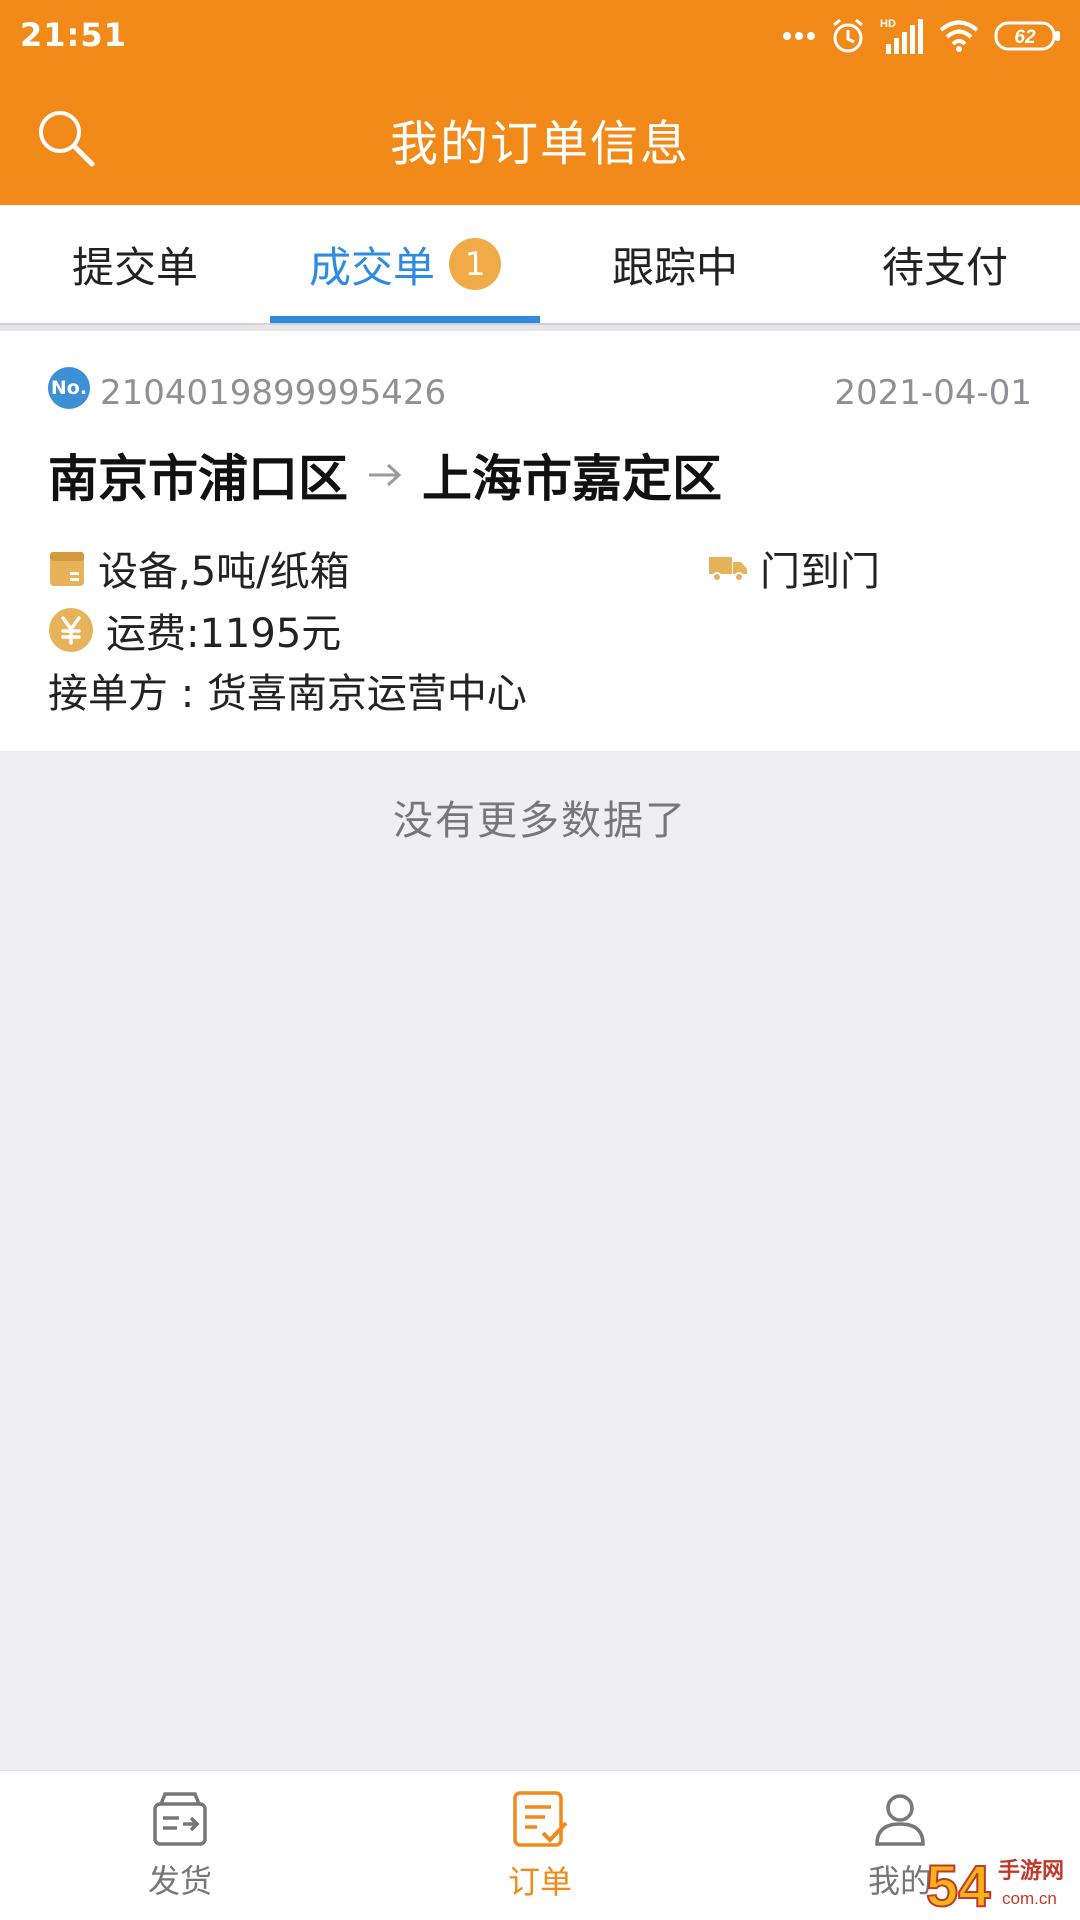 This screenshot has width=1080, height=1920. What do you see at coordinates (900, 1819) in the screenshot?
I see `user-icon` at bounding box center [900, 1819].